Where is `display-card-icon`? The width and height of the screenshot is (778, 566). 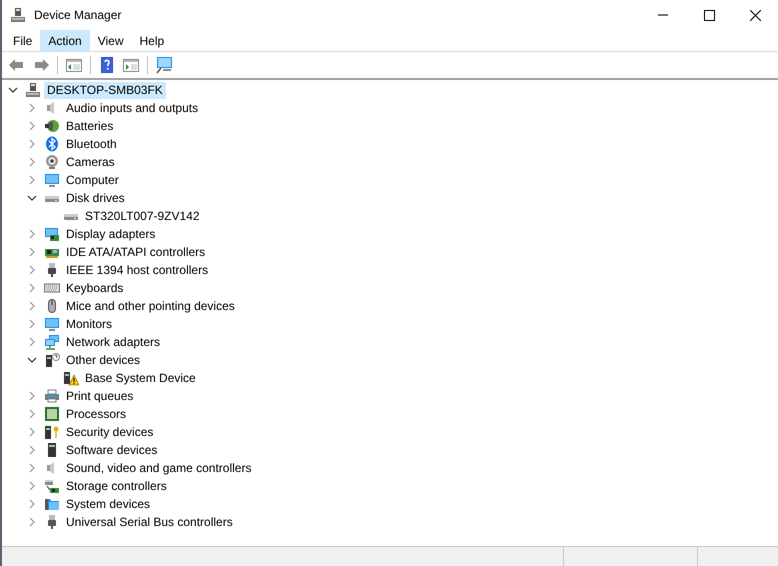
display-card-icon is located at coordinates (52, 234).